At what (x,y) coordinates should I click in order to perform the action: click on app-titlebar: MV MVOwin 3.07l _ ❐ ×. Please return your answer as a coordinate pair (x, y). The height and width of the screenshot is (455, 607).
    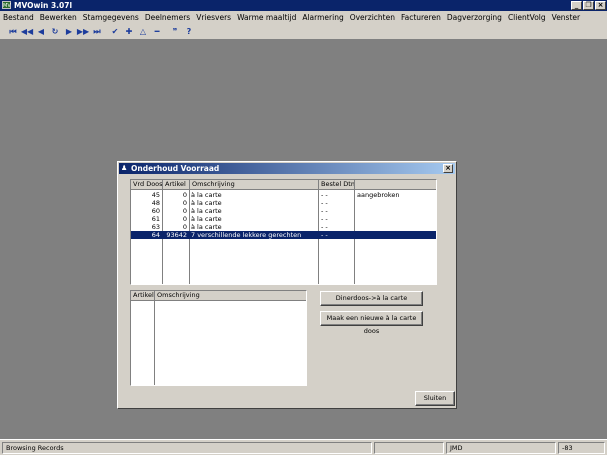
    Looking at the image, I should click on (303, 5).